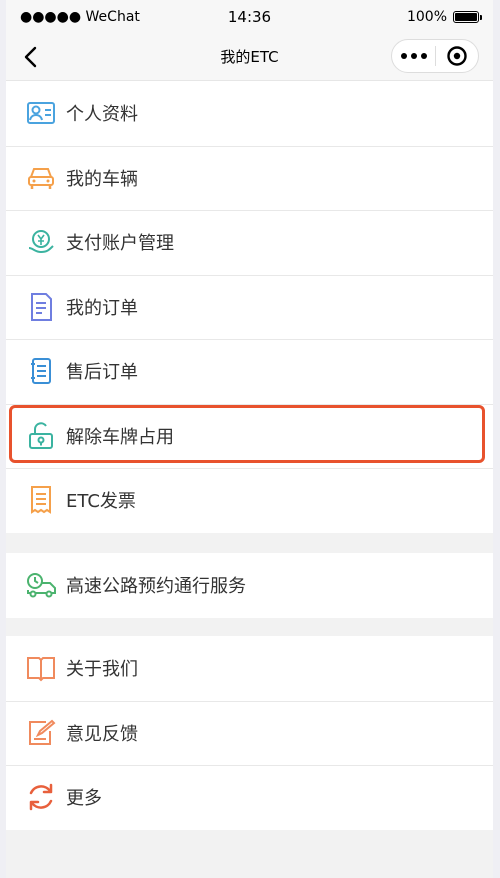  Describe the element at coordinates (41, 797) in the screenshot. I see `refresh-more-icon` at that location.